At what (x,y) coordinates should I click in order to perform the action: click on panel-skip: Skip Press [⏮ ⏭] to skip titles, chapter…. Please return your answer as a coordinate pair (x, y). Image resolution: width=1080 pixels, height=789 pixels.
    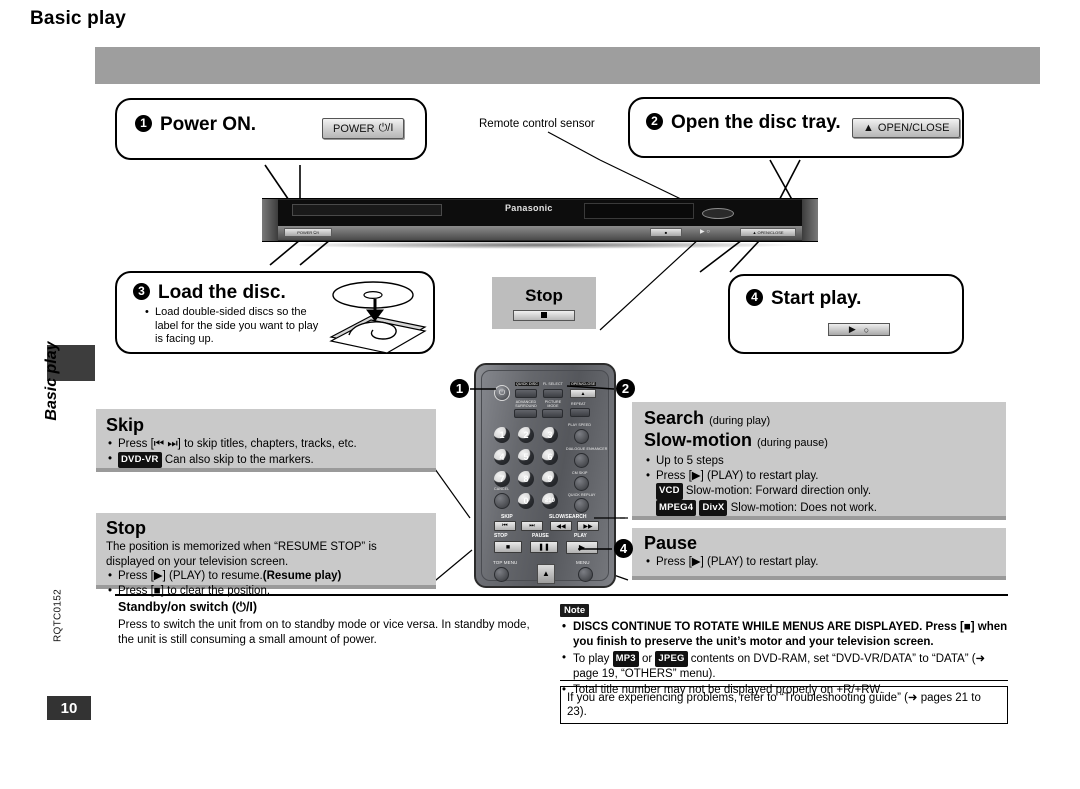
    Looking at the image, I should click on (266, 440).